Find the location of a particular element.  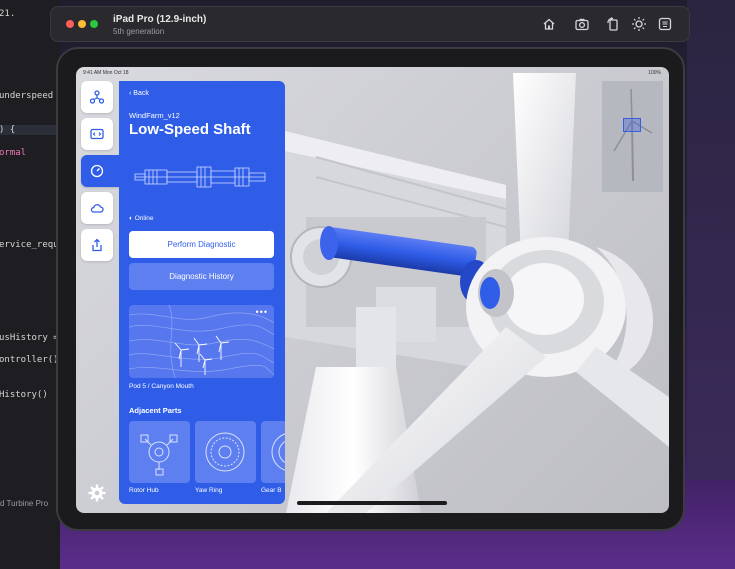

share-button is located at coordinates (97, 245).